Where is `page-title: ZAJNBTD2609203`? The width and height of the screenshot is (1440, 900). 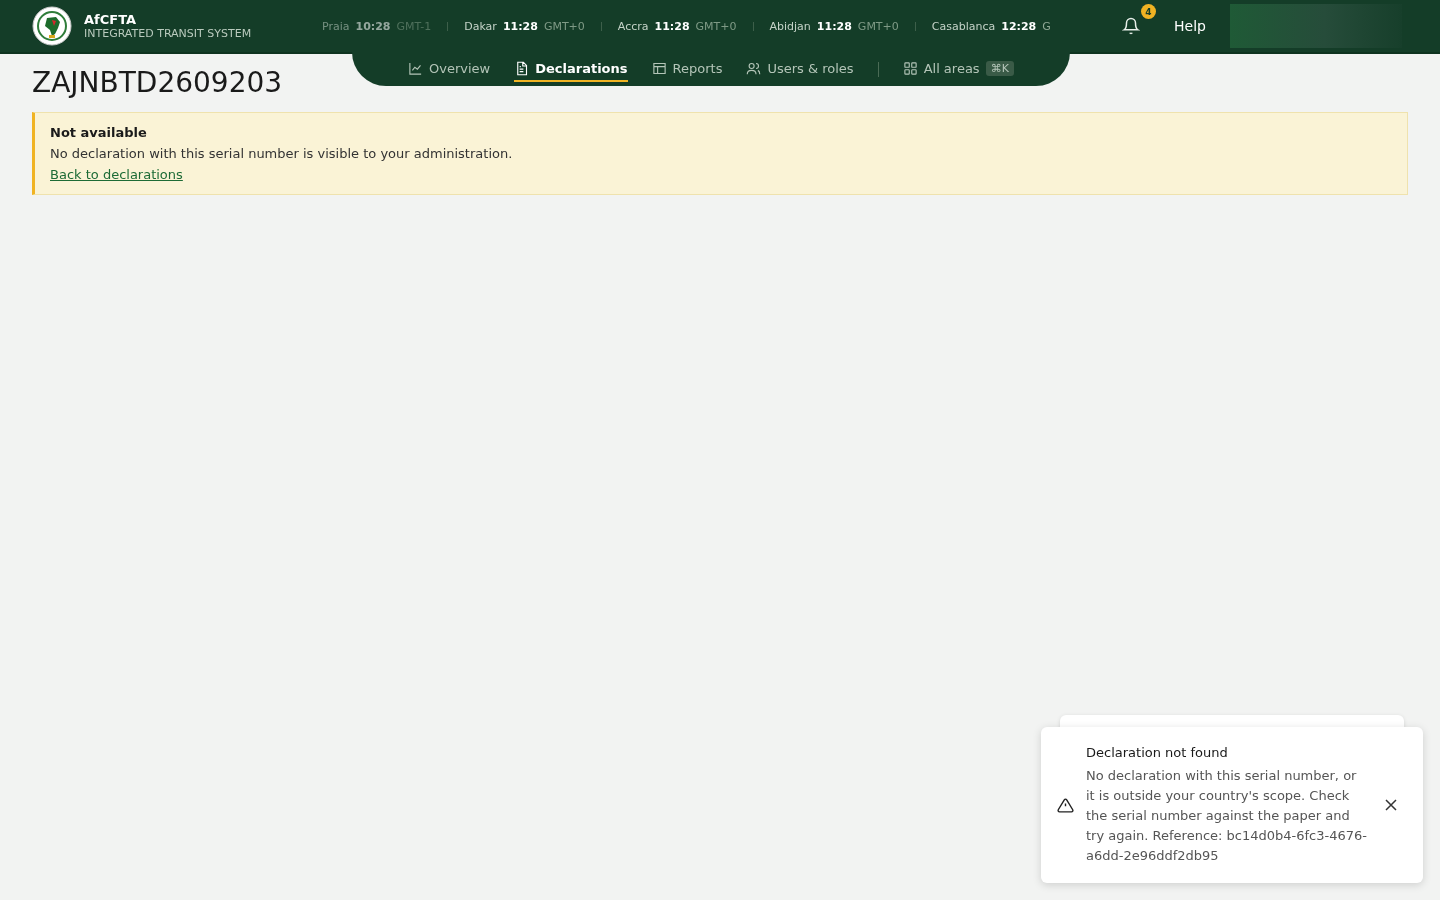
page-title: ZAJNBTD2609203 is located at coordinates (158, 82).